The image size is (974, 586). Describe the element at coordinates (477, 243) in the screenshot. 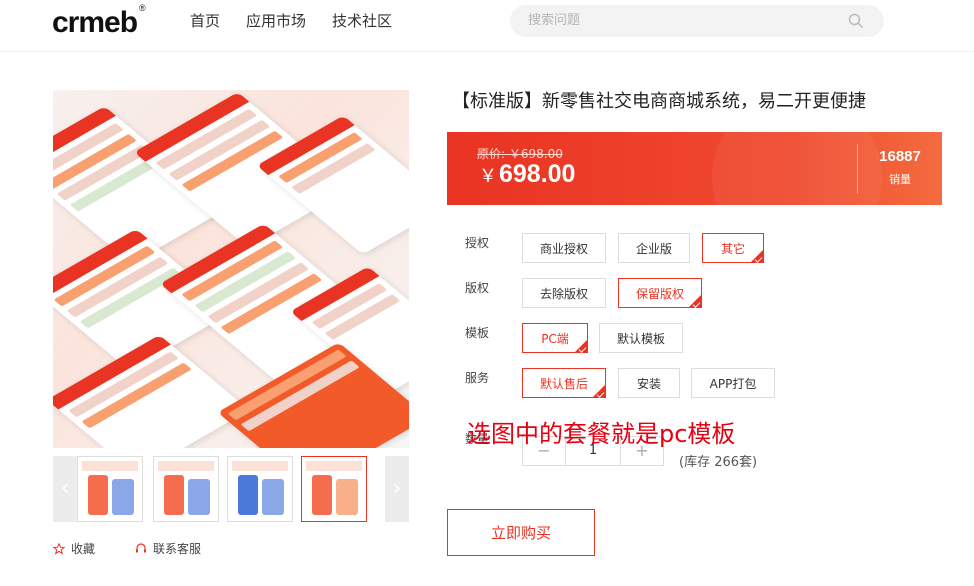

I see `option-label-license: 授权` at that location.